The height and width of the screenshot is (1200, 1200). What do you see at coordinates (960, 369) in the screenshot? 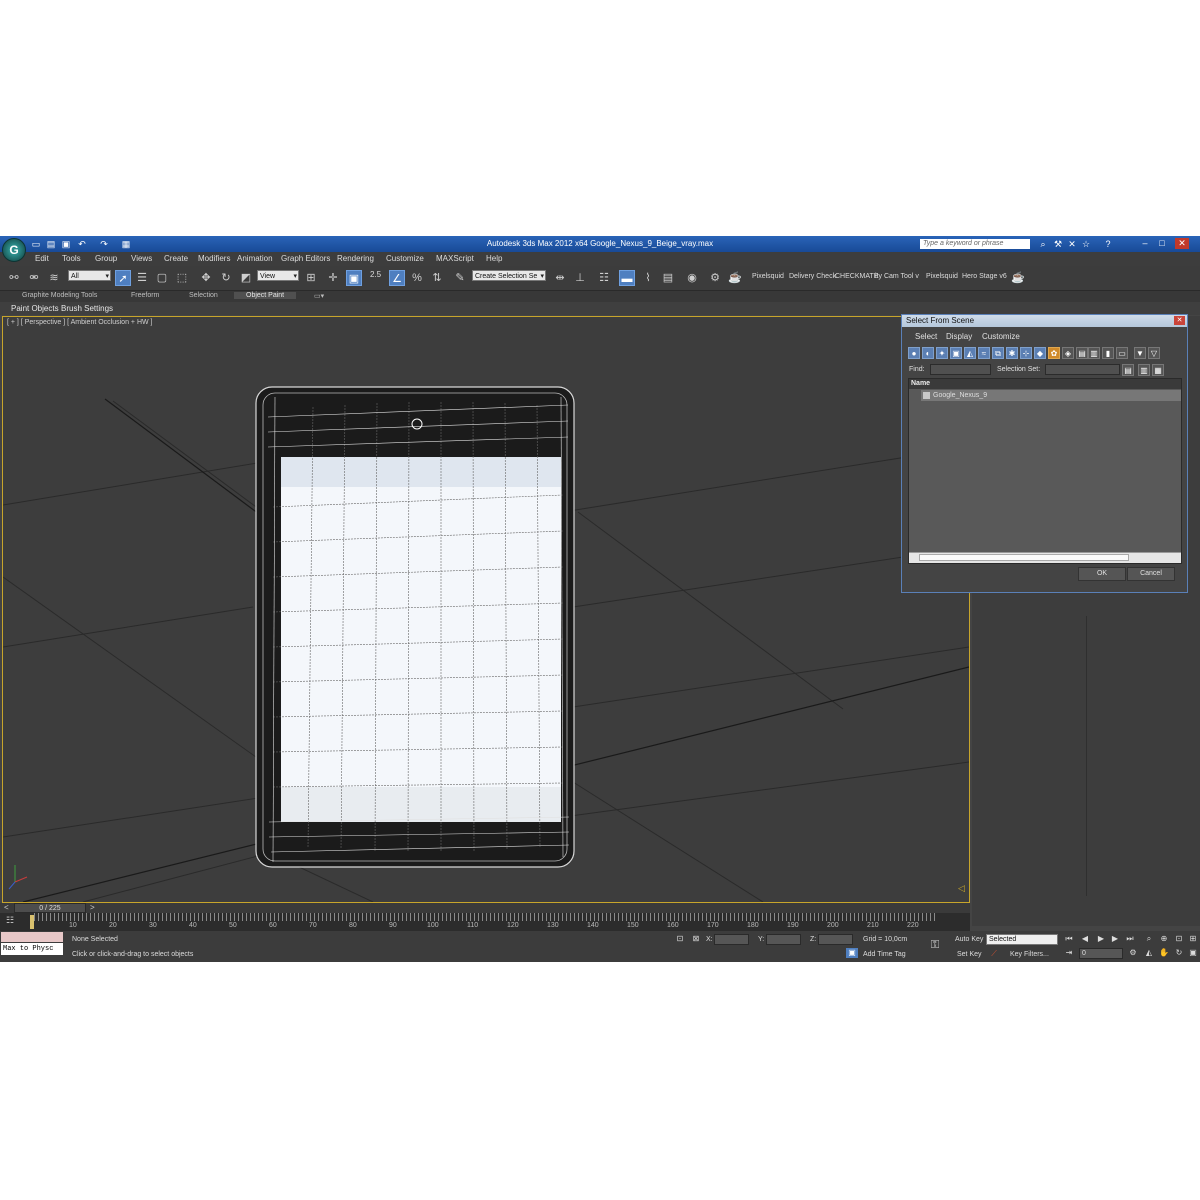
I see `find-input` at bounding box center [960, 369].